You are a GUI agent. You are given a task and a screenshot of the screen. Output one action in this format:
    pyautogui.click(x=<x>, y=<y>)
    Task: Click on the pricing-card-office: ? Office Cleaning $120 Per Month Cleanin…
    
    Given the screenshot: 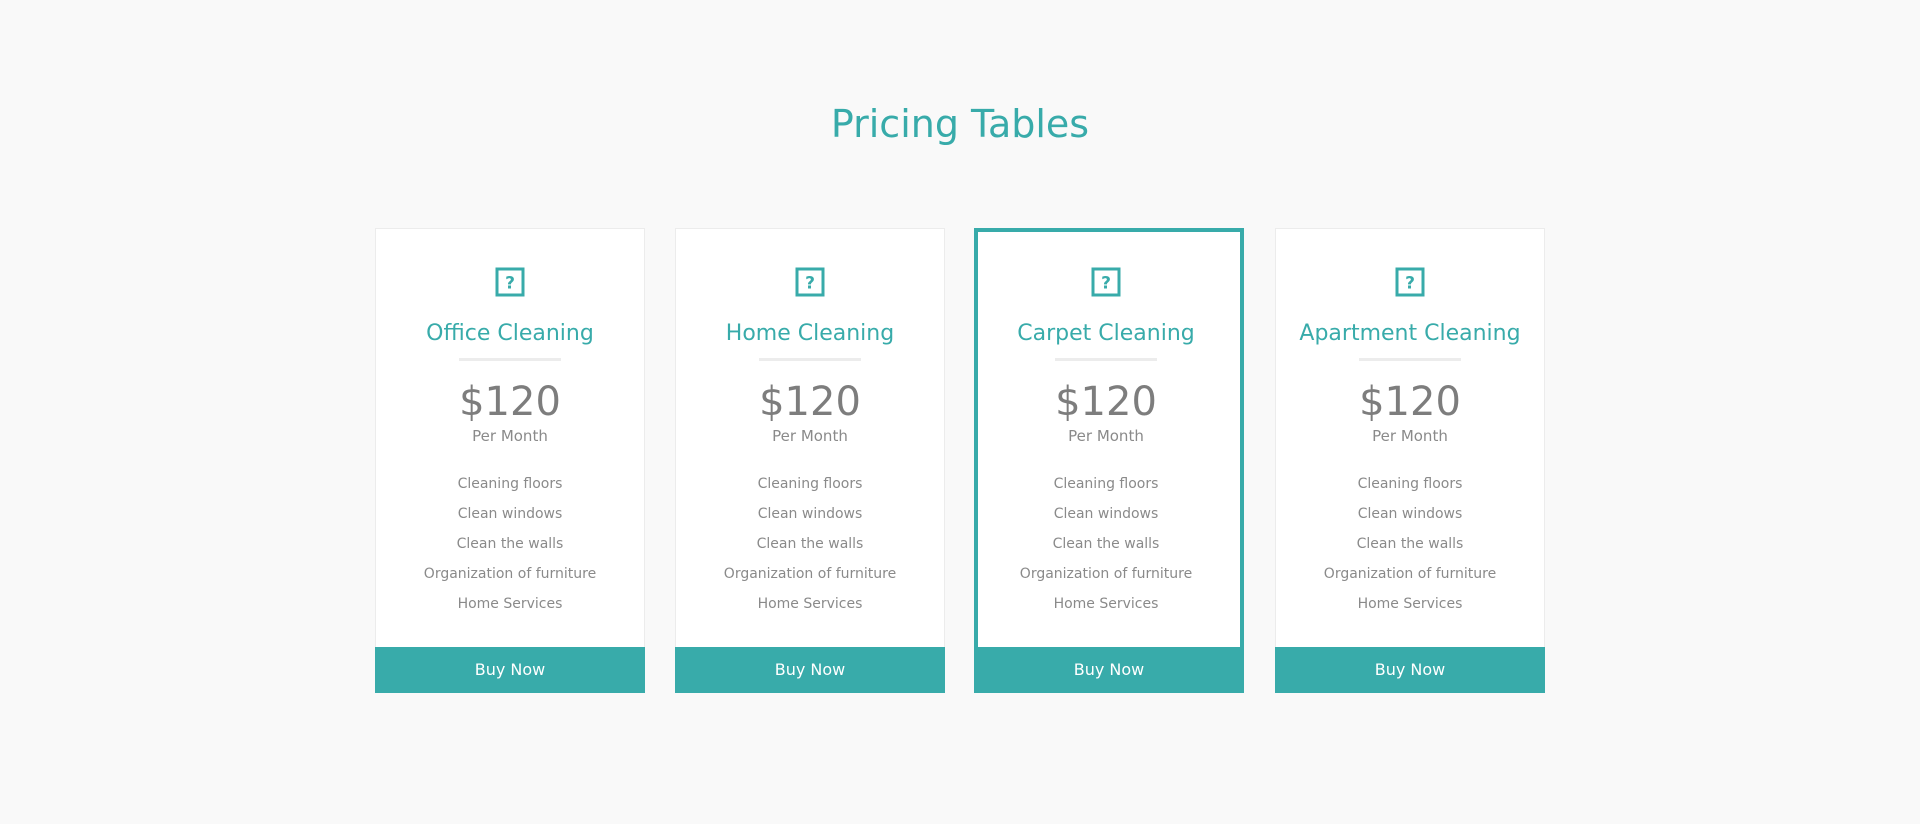 What is the action you would take?
    pyautogui.click(x=510, y=460)
    